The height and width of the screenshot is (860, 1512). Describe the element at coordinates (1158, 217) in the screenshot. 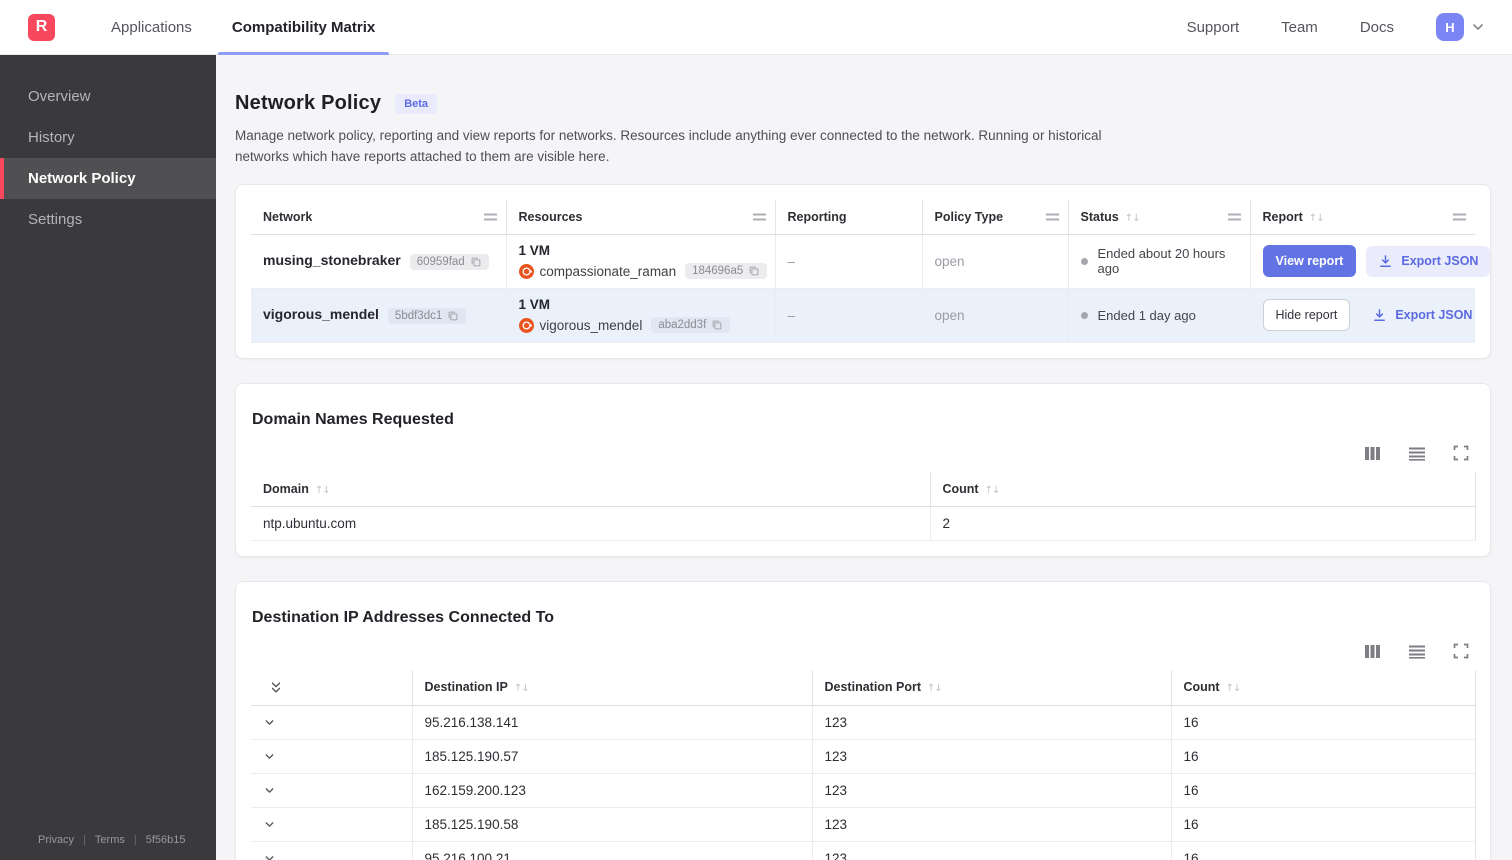

I see `col-header-status: Status ↑↓` at that location.